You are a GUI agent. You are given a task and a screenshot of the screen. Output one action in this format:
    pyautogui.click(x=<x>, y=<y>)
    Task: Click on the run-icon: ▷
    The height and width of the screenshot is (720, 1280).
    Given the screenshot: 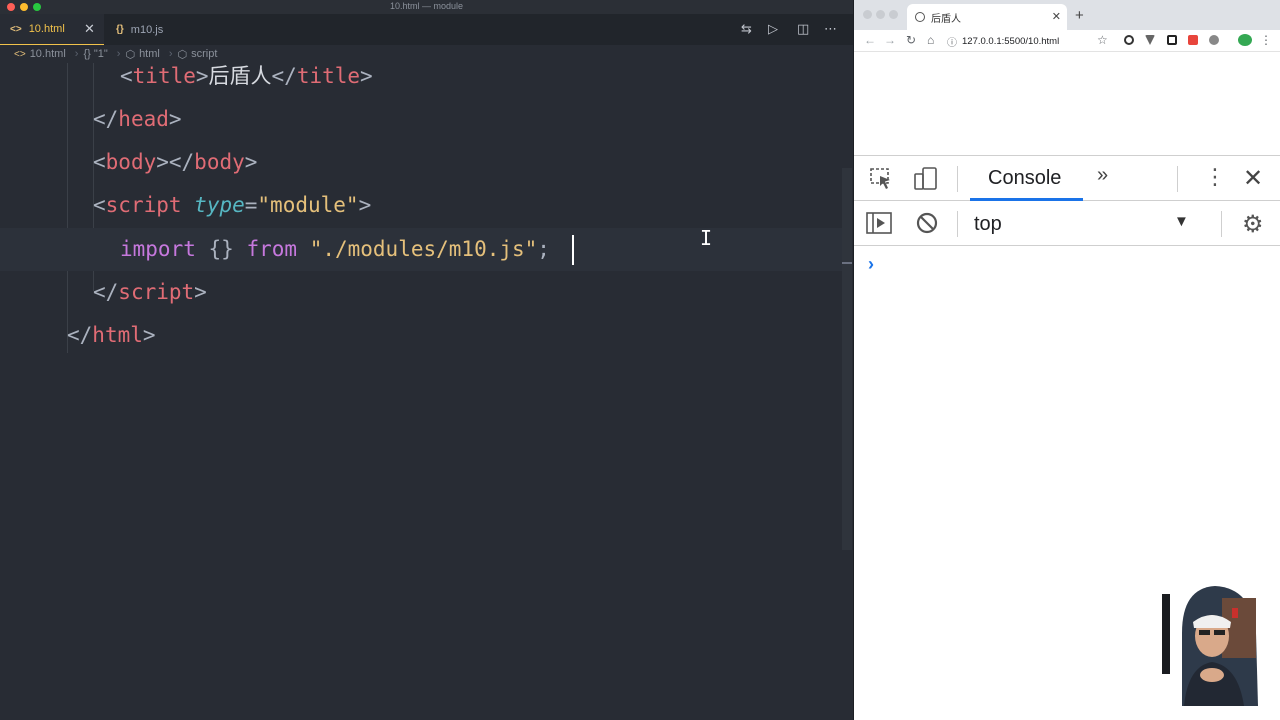 What is the action you would take?
    pyautogui.click(x=773, y=29)
    